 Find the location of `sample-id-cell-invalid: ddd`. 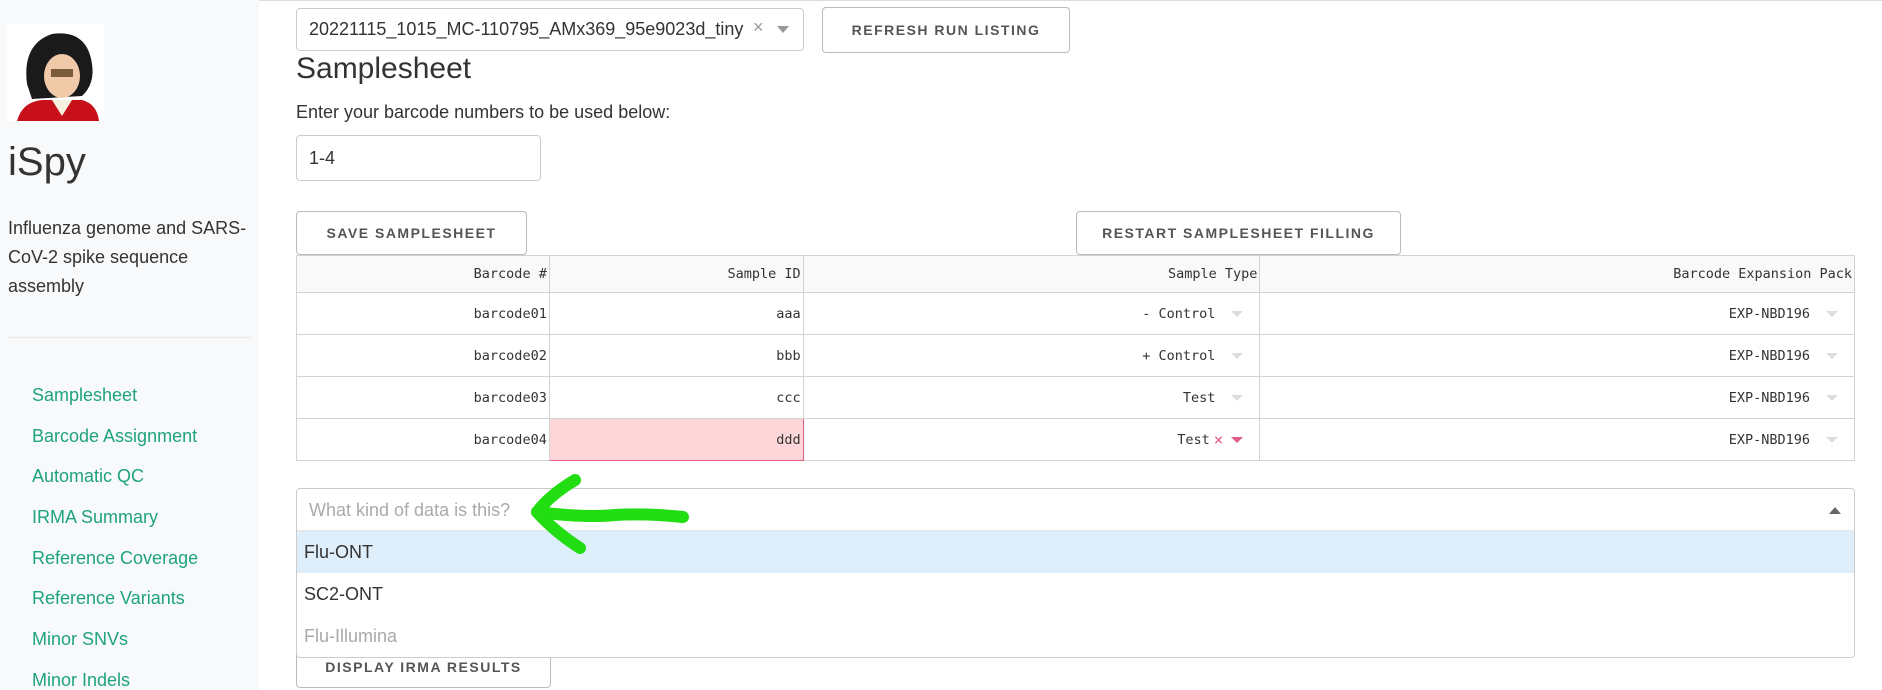

sample-id-cell-invalid: ddd is located at coordinates (676, 439).